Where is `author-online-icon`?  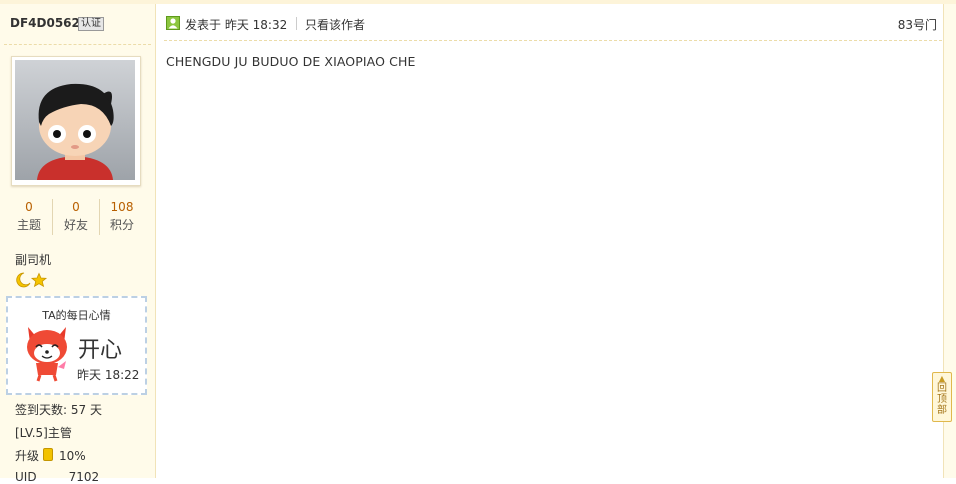 author-online-icon is located at coordinates (173, 23).